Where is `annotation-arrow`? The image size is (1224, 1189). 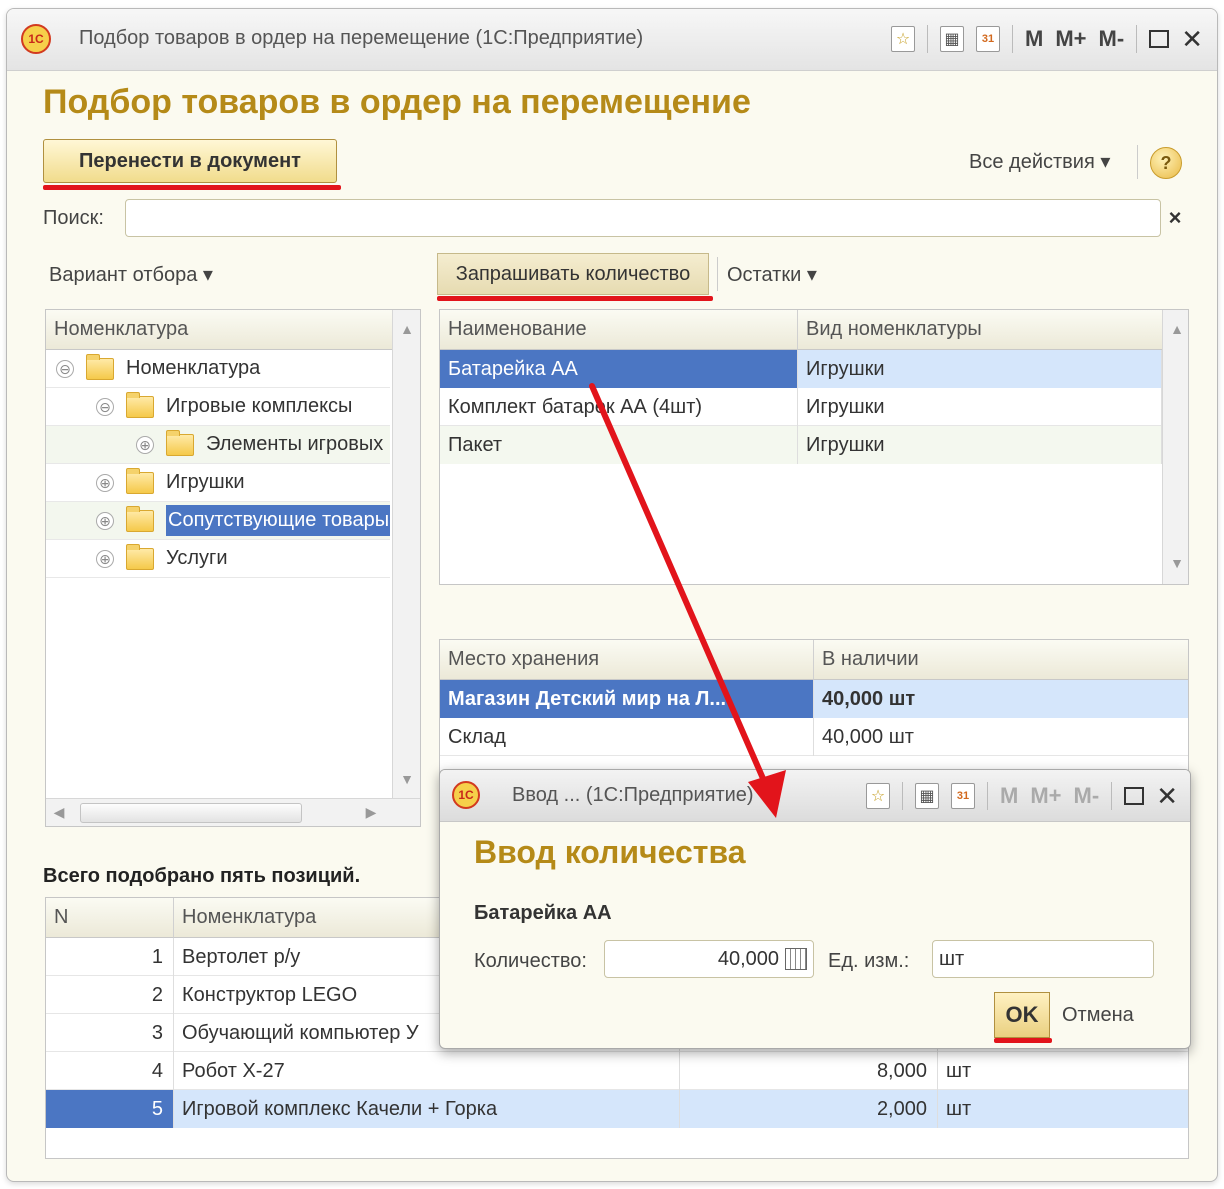 annotation-arrow is located at coordinates (687, 600).